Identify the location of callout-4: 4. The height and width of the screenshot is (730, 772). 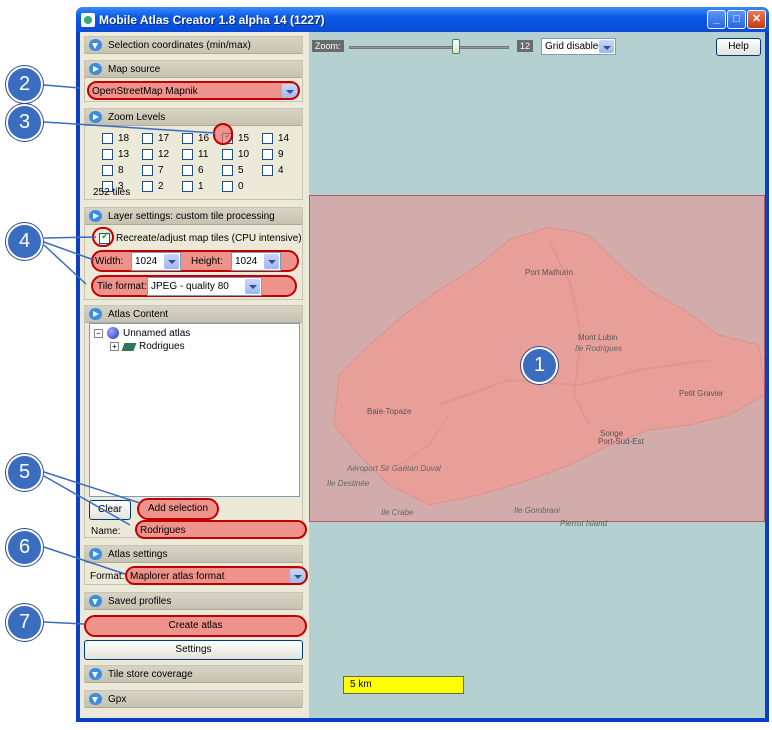
(24, 241).